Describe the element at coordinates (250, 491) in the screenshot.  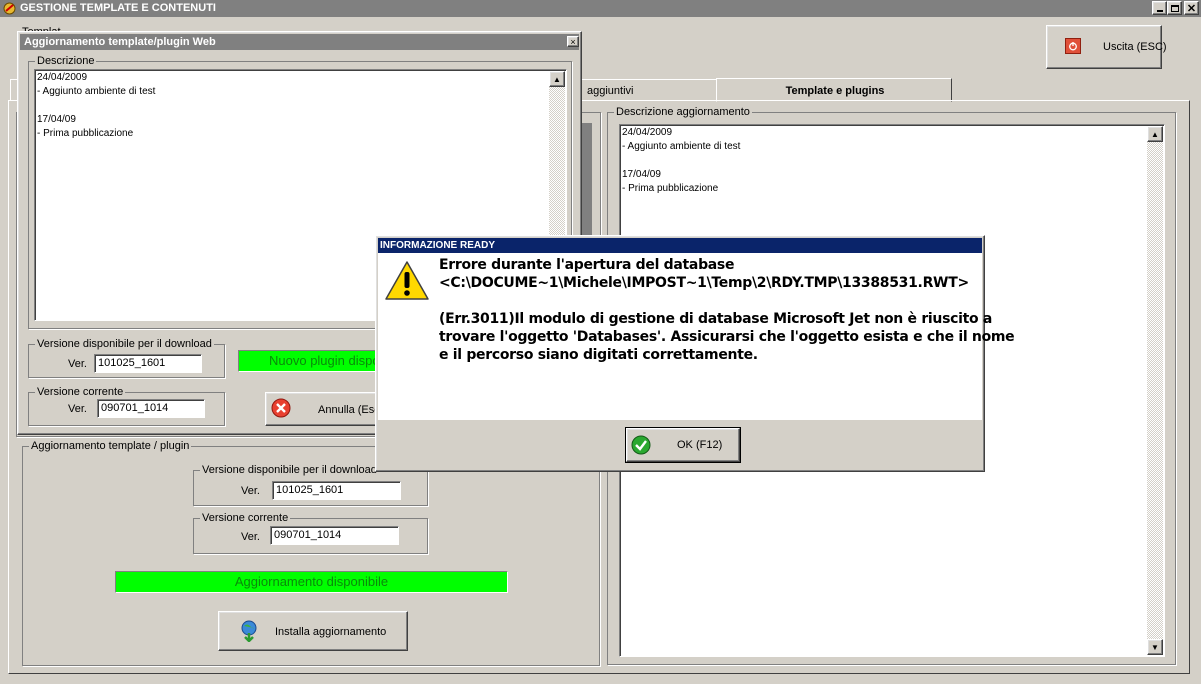
I see `download-ver-label: Ver.` at that location.